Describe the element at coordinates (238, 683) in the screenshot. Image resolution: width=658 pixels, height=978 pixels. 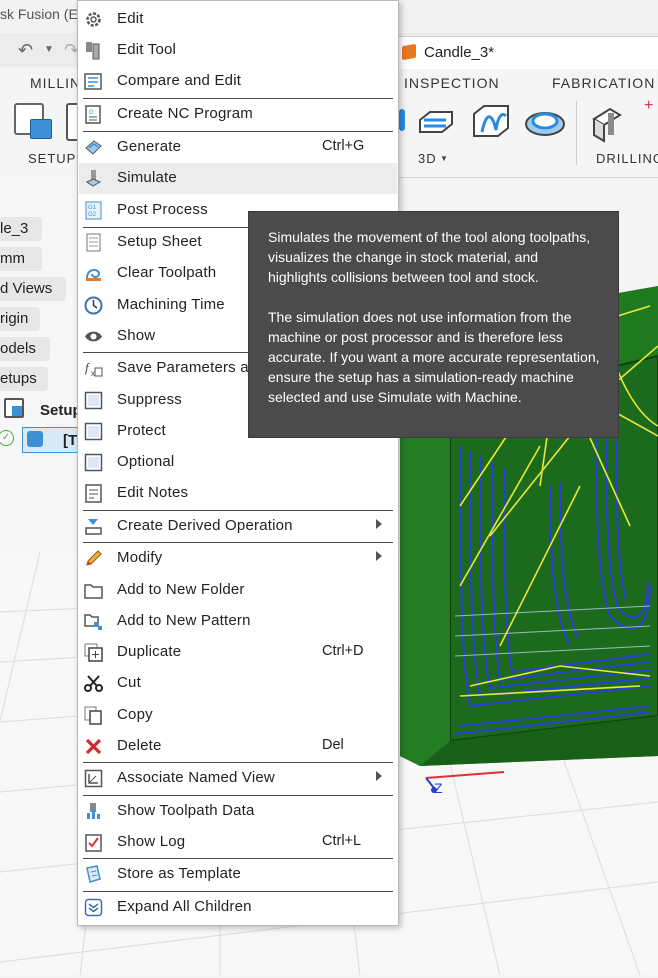
I see `menu-item-cut: Cut` at that location.